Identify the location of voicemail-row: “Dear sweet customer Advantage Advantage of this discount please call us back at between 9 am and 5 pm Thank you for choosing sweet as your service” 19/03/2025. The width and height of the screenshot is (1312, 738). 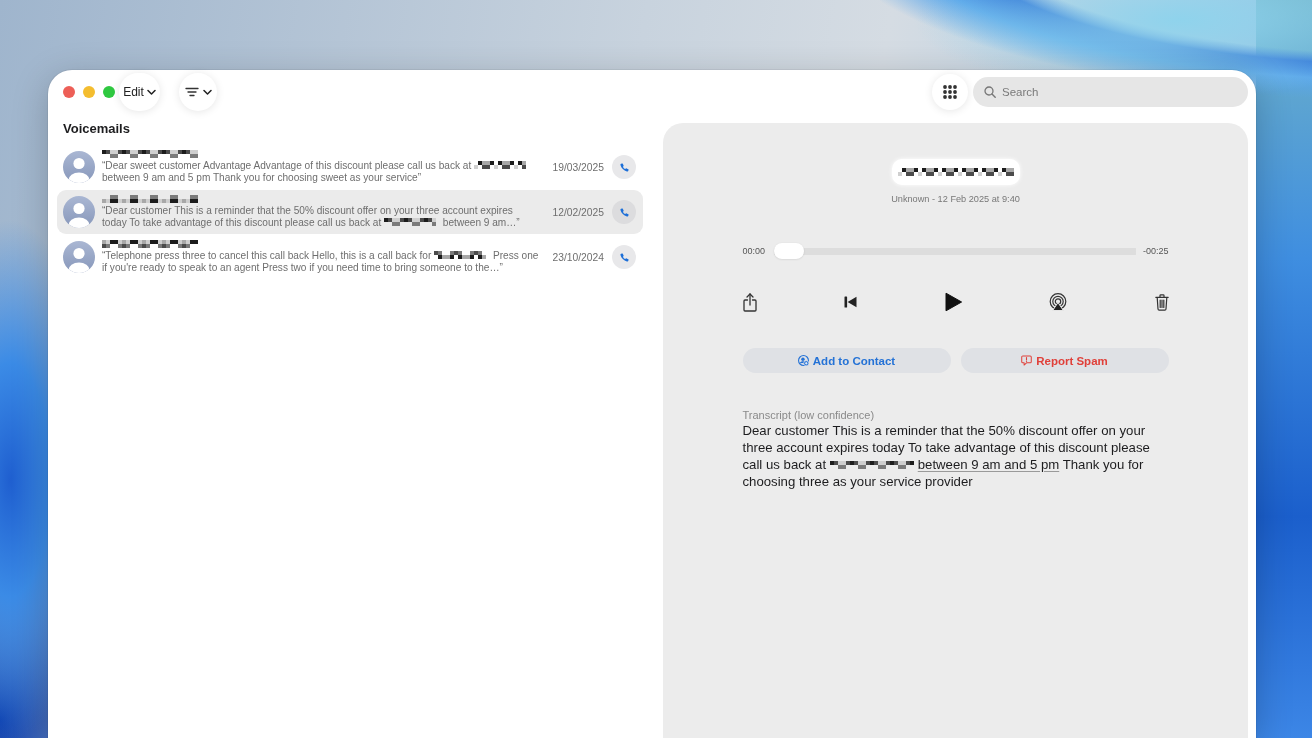
(350, 167).